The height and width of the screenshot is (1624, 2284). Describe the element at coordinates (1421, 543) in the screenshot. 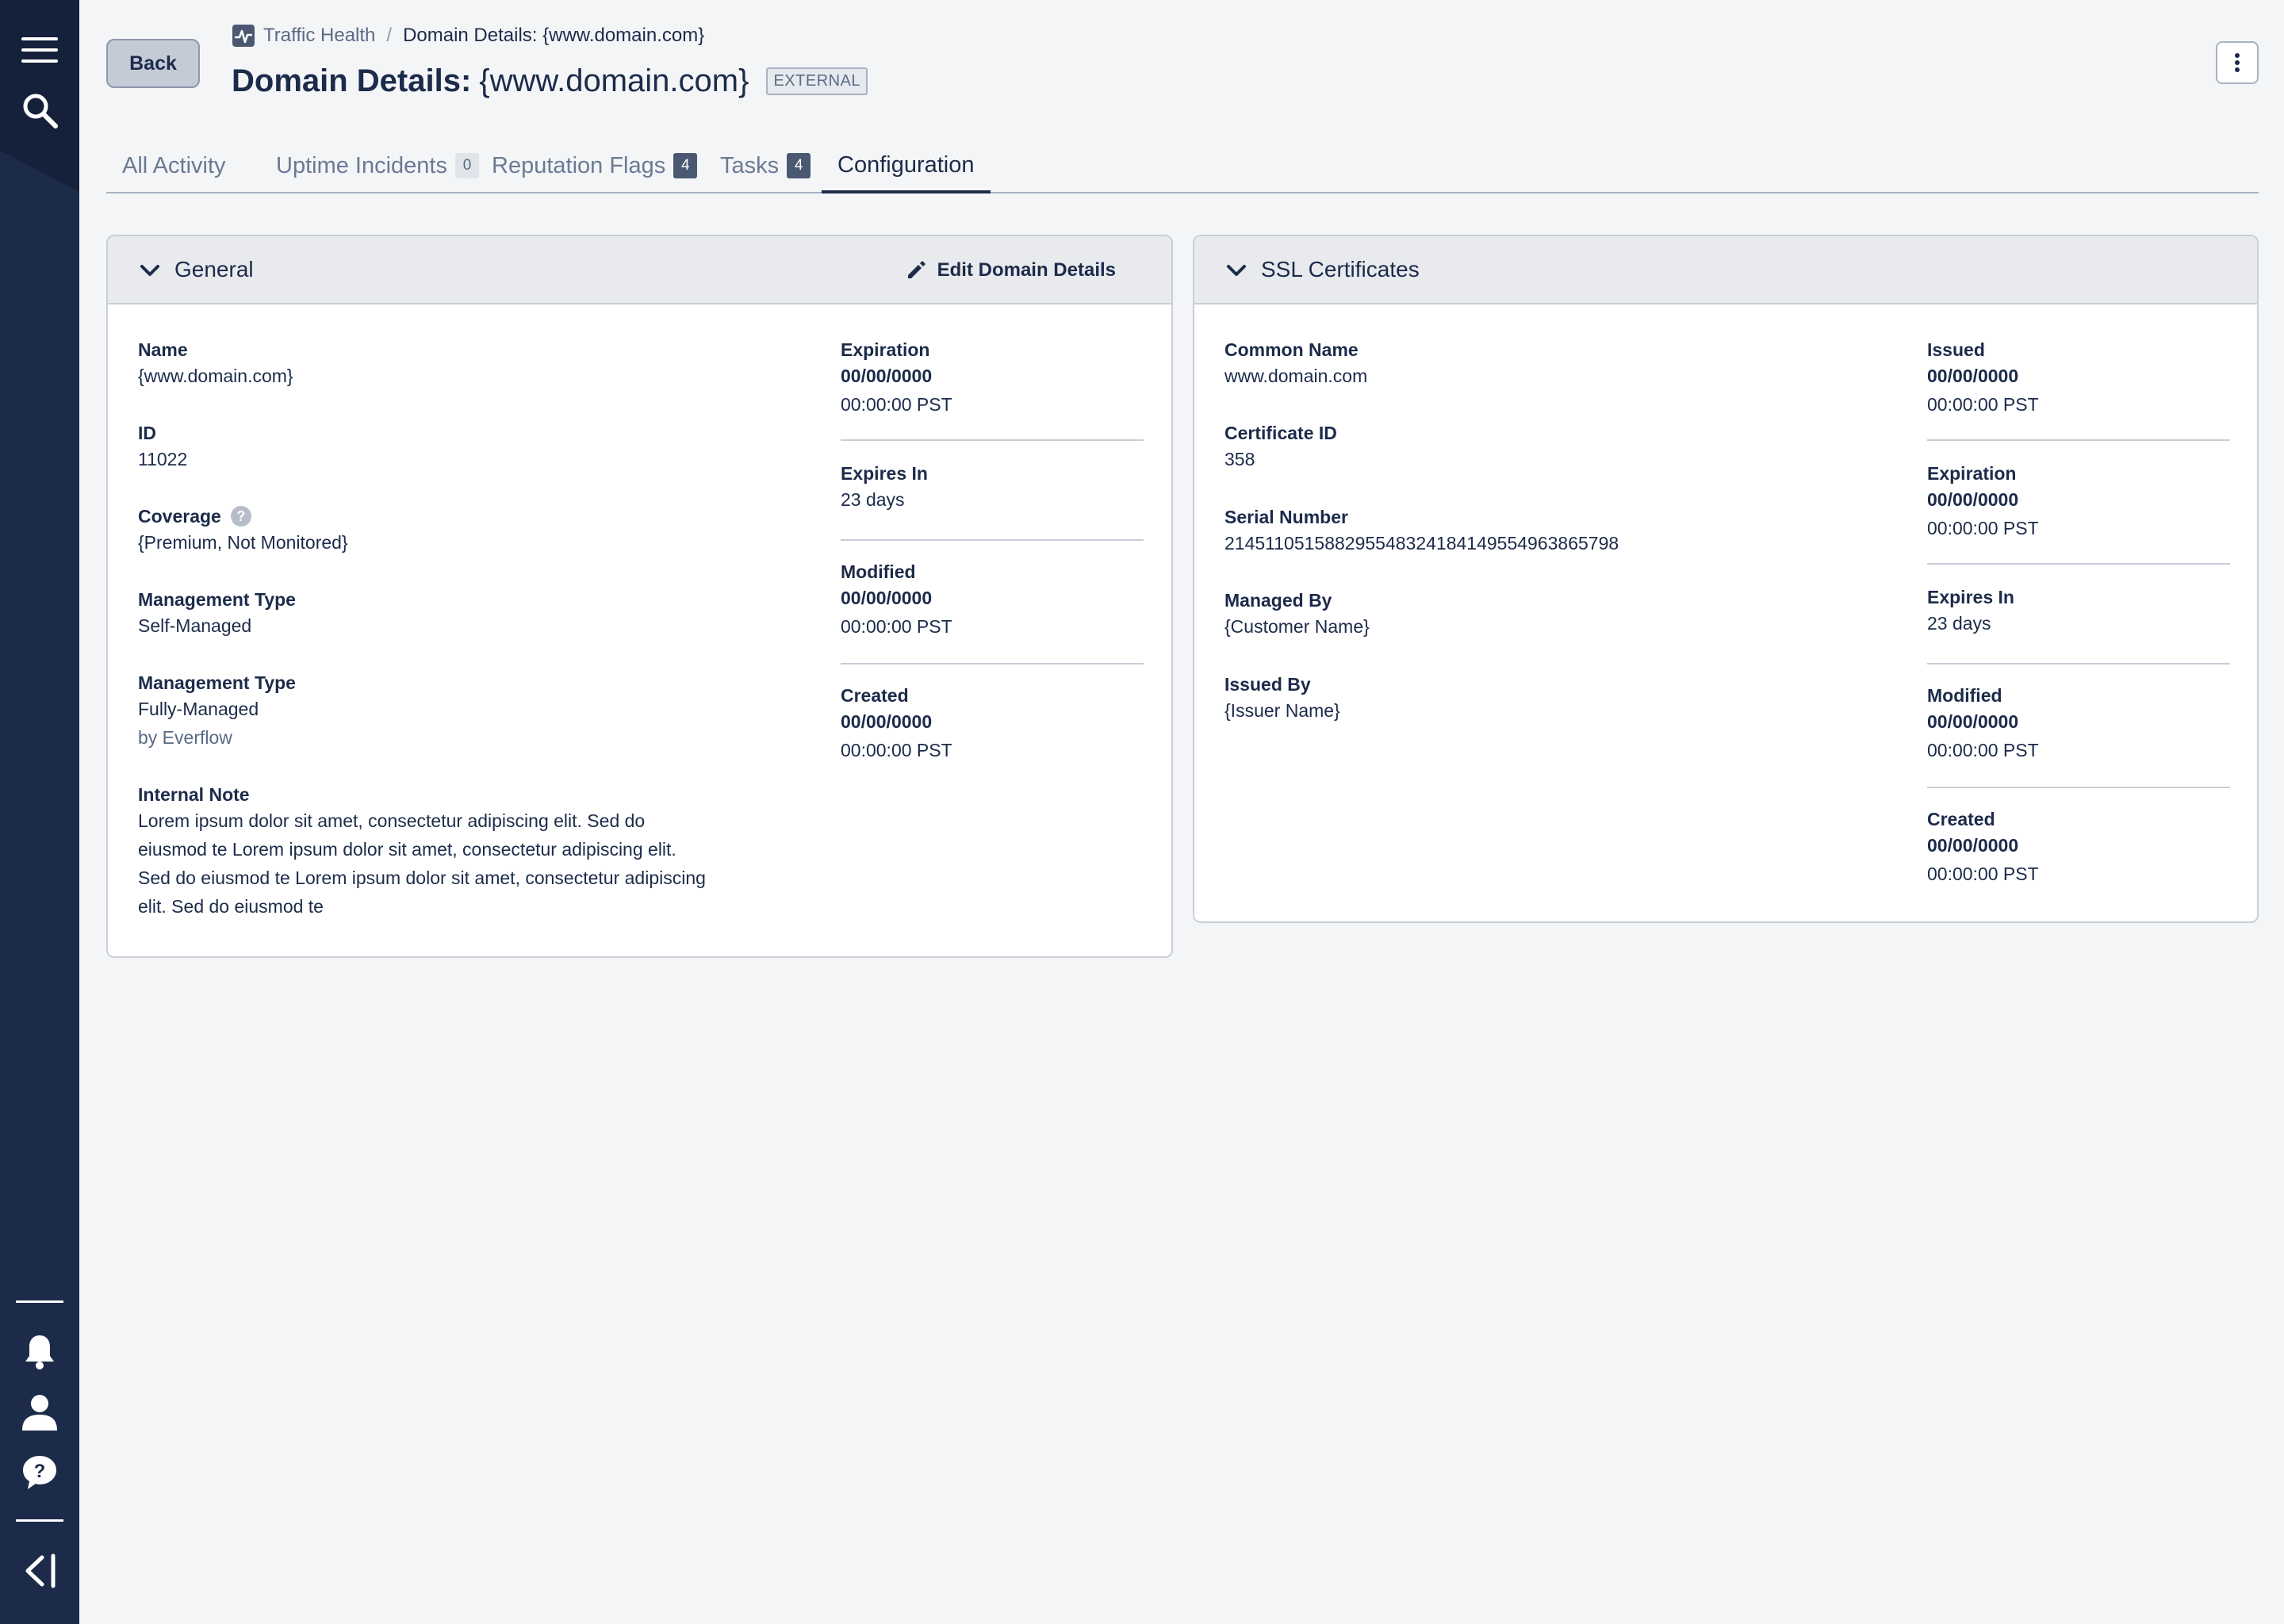

I see `field-value: 214511051588295548324184149554963865798` at that location.